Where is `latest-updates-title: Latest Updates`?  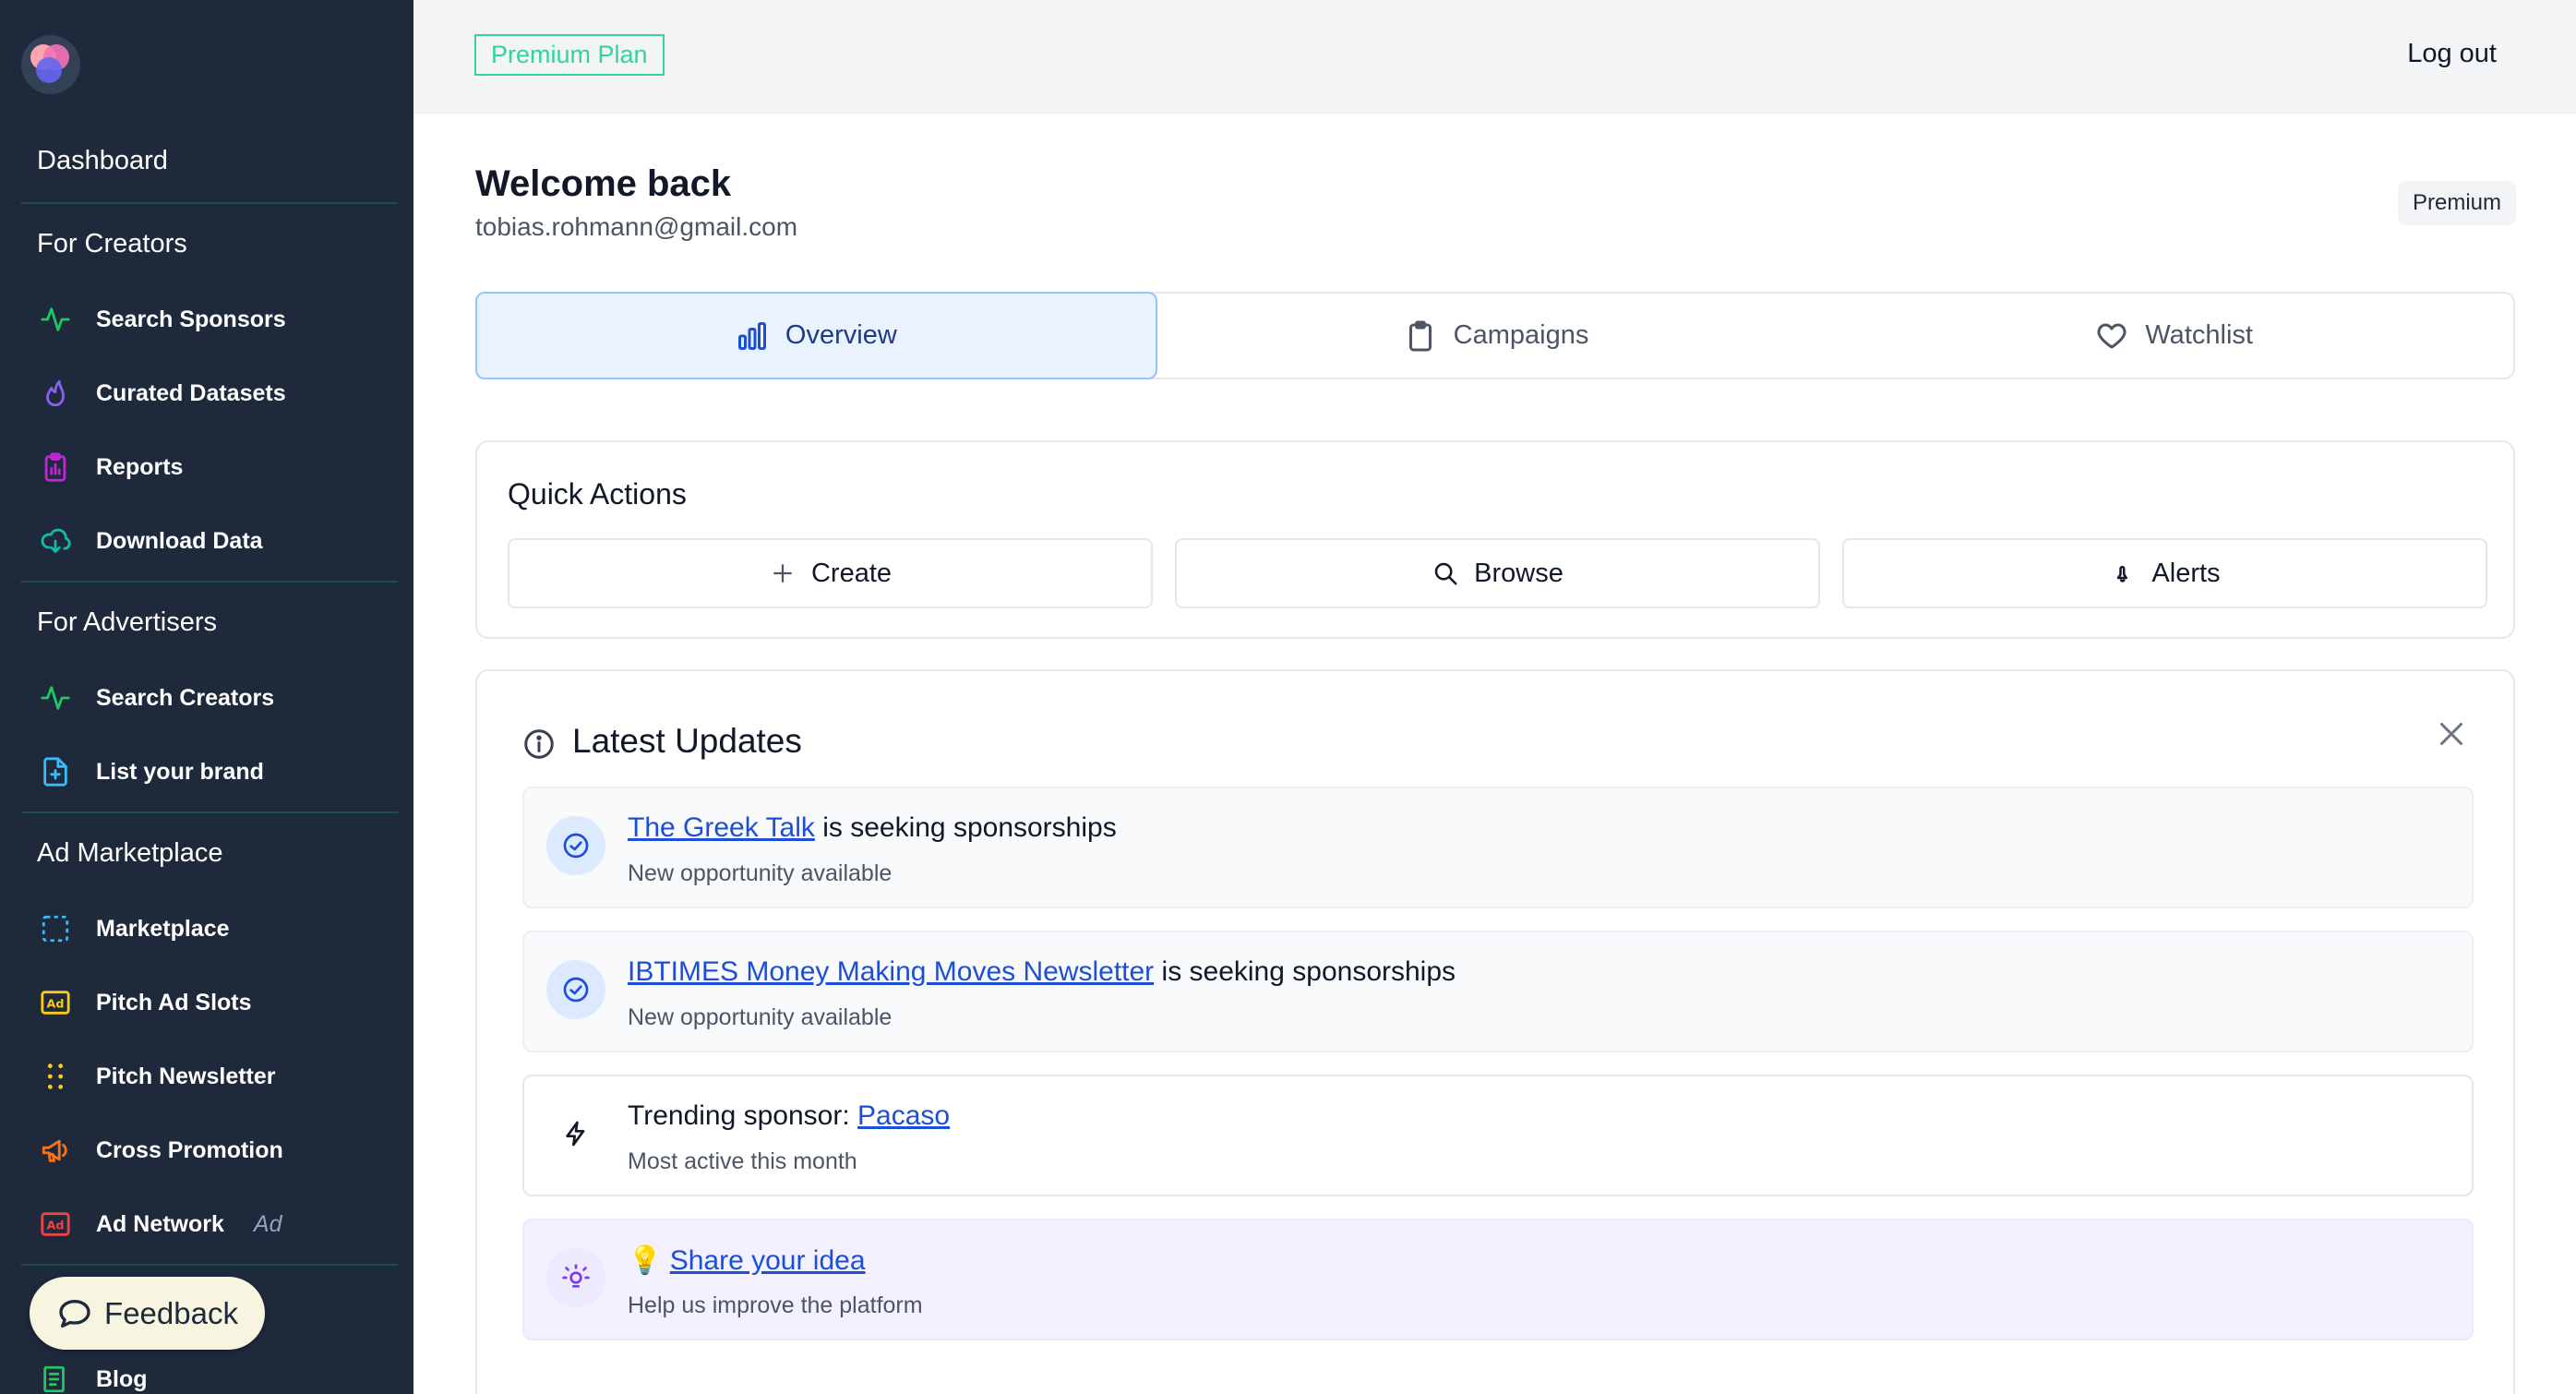
latest-updates-title: Latest Updates is located at coordinates (687, 741).